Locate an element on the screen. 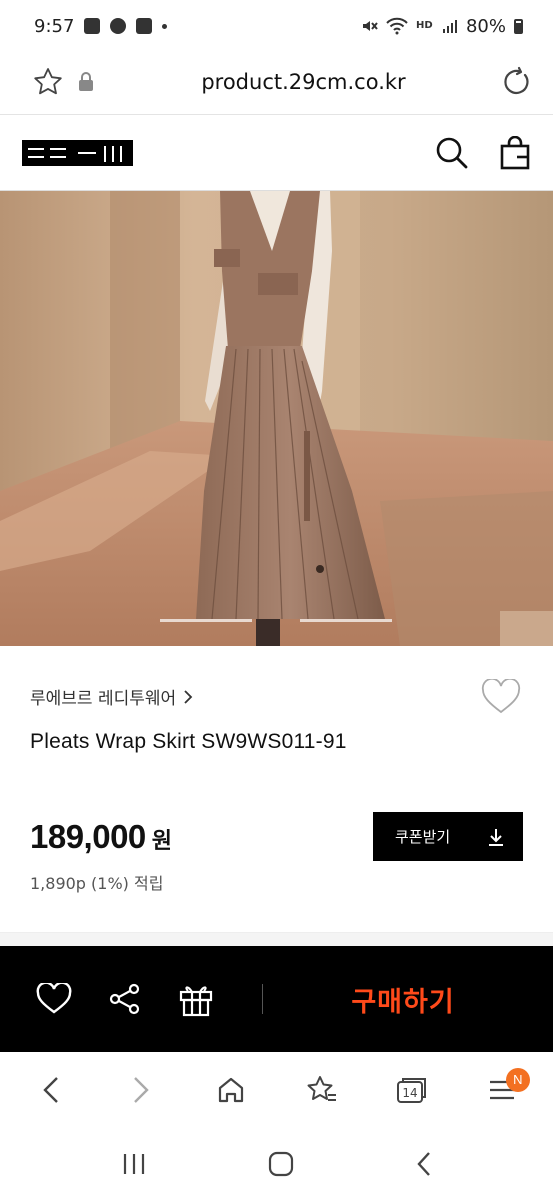 Image resolution: width=553 pixels, height=1200 pixels. section-divider is located at coordinates (276, 939).